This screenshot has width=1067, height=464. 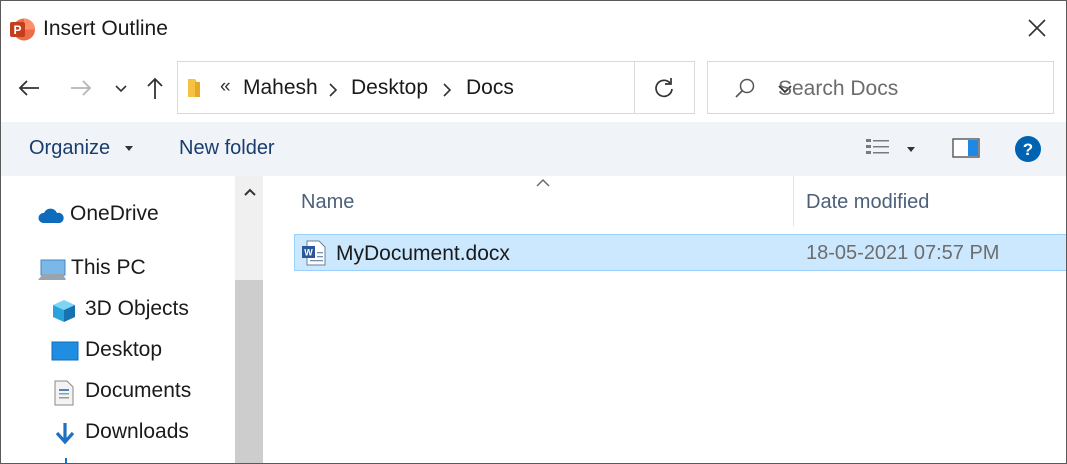 What do you see at coordinates (64, 311) in the screenshot?
I see `3d-objects-icon` at bounding box center [64, 311].